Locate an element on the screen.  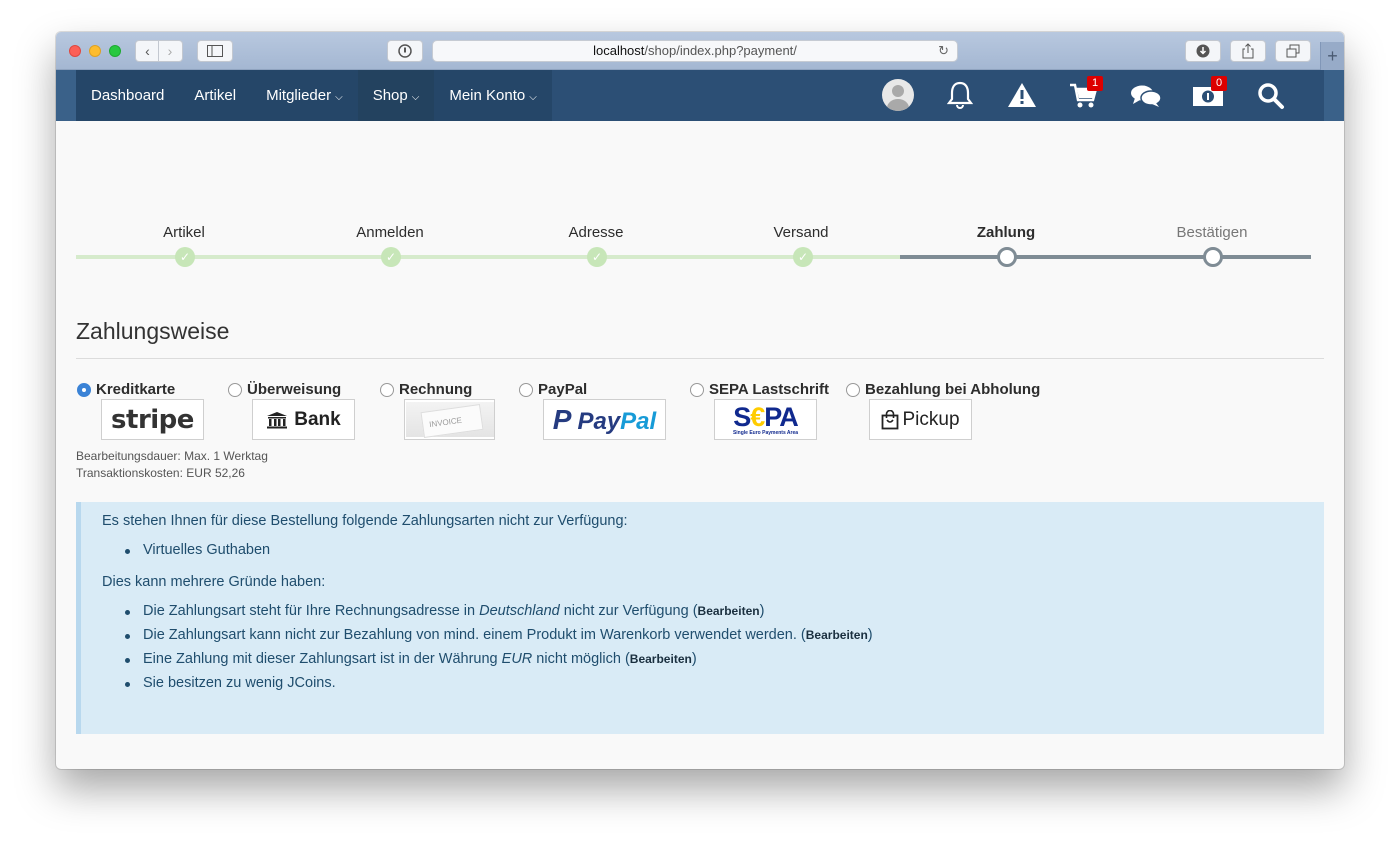
payment-label: PayPal is located at coordinates (562, 389).